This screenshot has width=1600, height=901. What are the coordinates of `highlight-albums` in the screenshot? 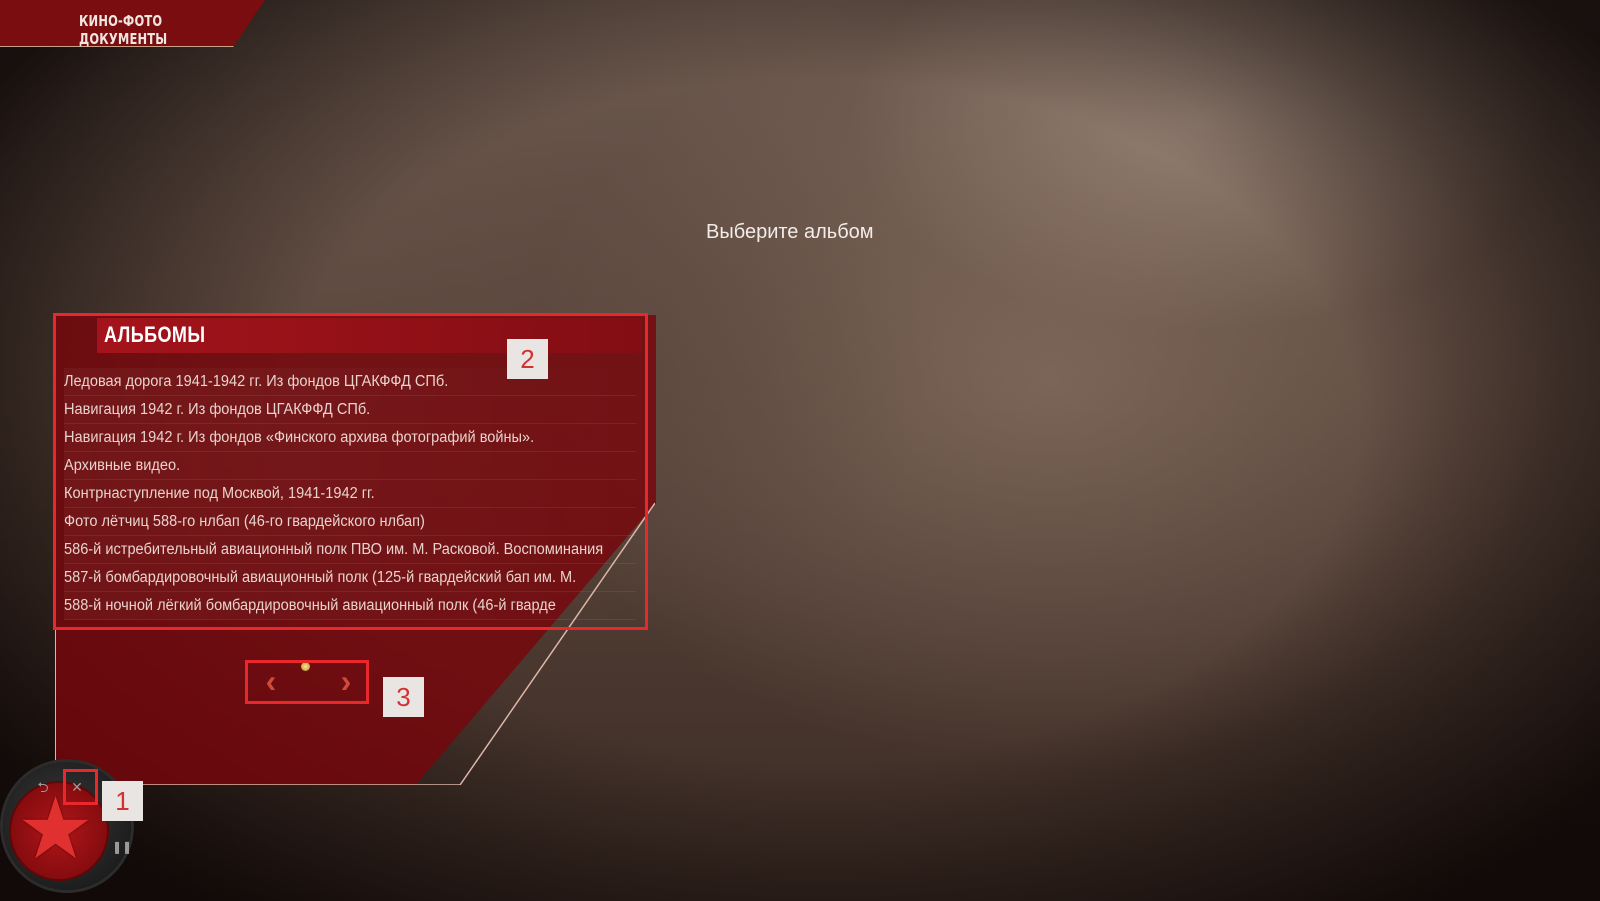 It's located at (350, 471).